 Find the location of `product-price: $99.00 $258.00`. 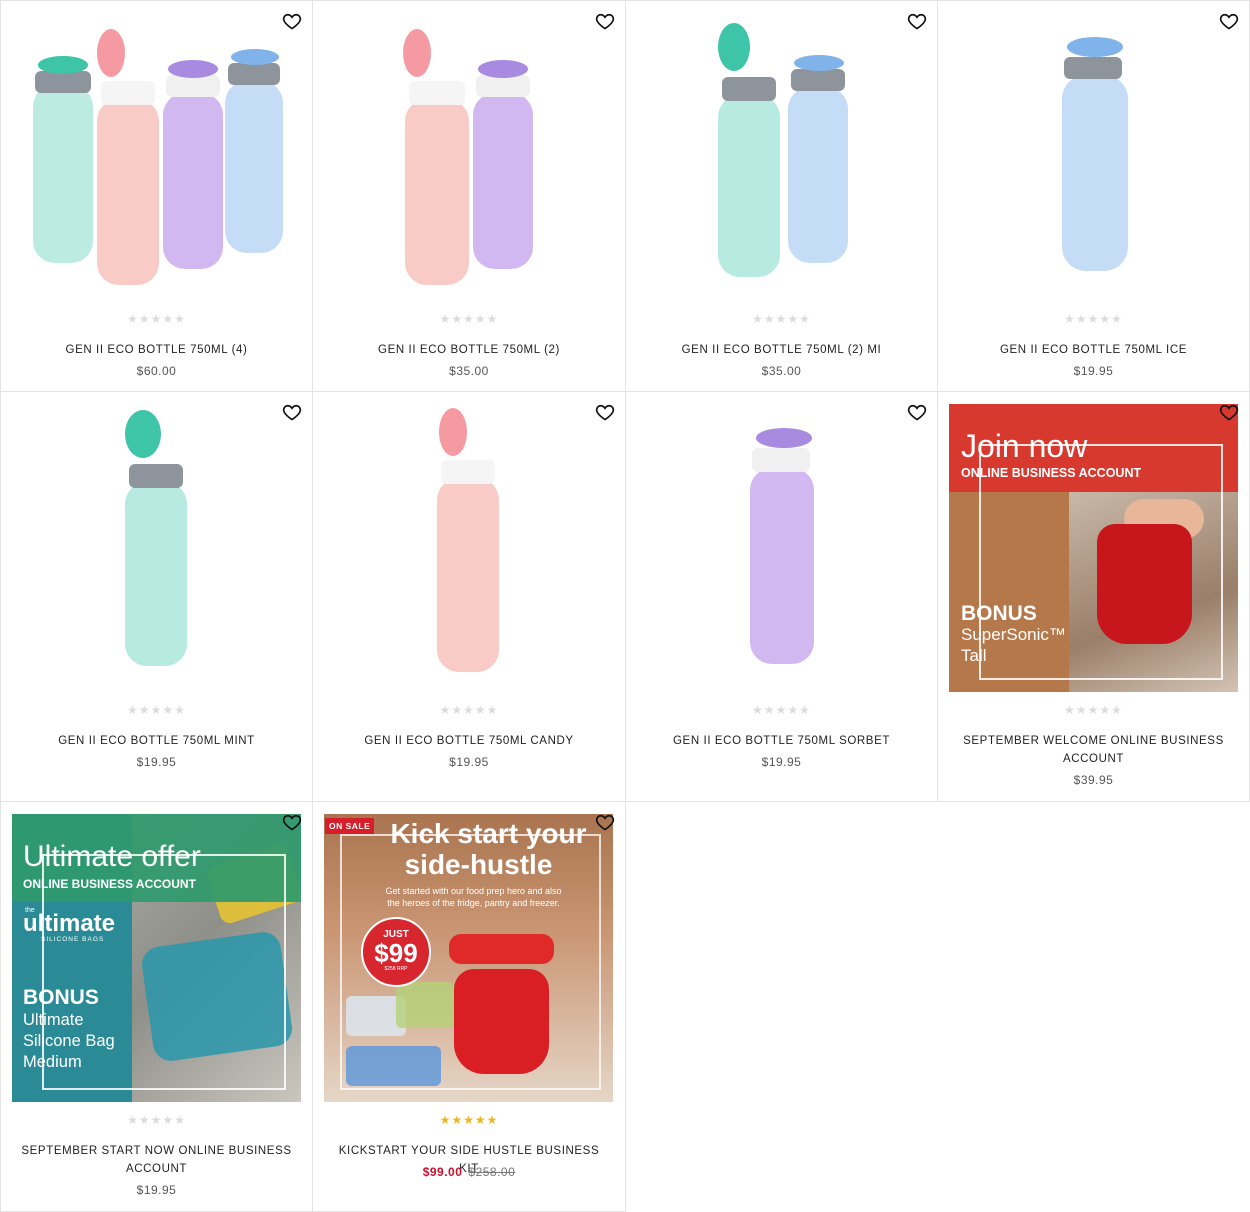

product-price: $99.00 $258.00 is located at coordinates (469, 1172).